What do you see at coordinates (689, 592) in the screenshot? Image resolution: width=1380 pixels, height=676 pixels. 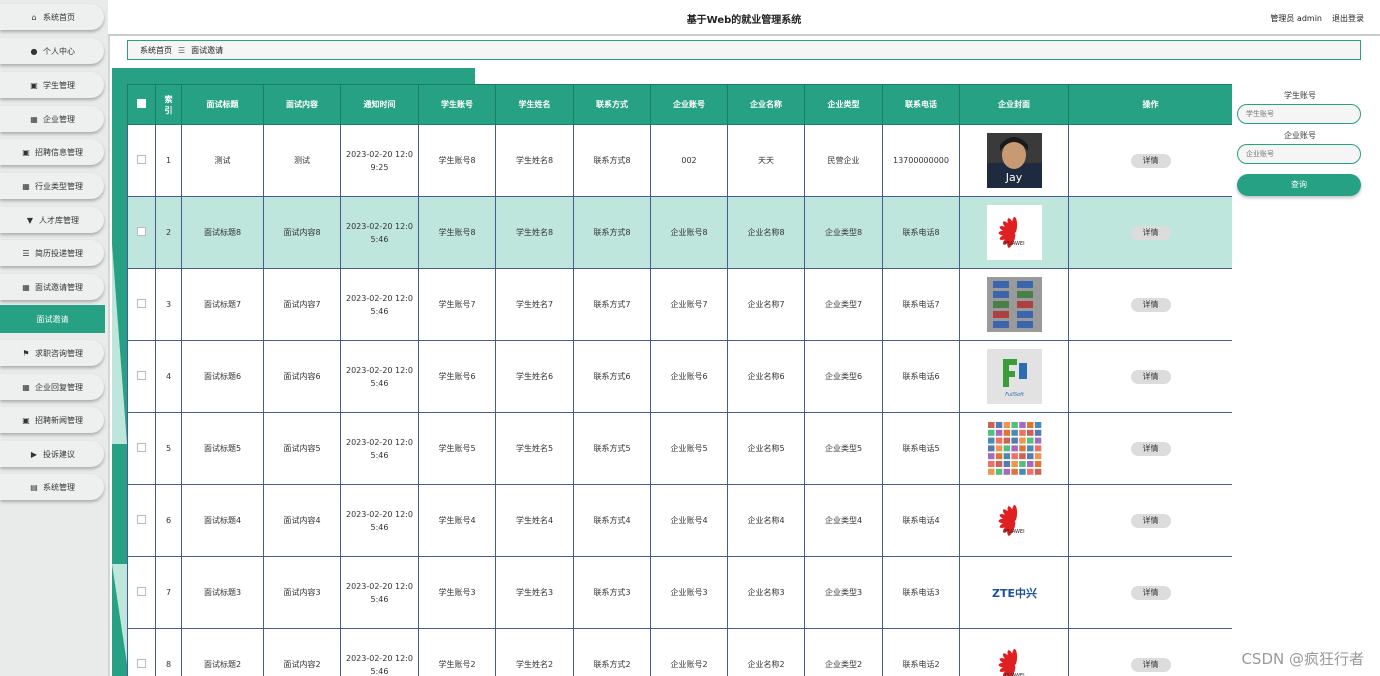 I see `cell-company-account: 企业账号3` at bounding box center [689, 592].